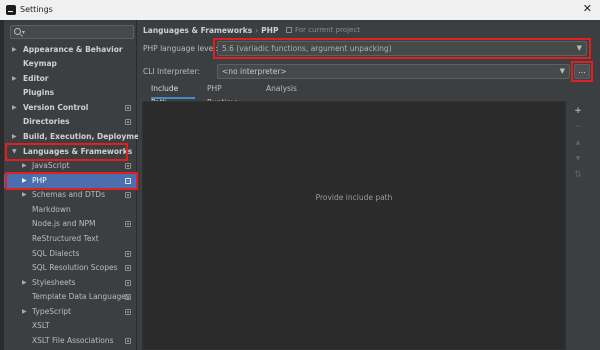 The width and height of the screenshot is (600, 350). Describe the element at coordinates (270, 30) in the screenshot. I see `breadcrumb-current: PHP` at that location.